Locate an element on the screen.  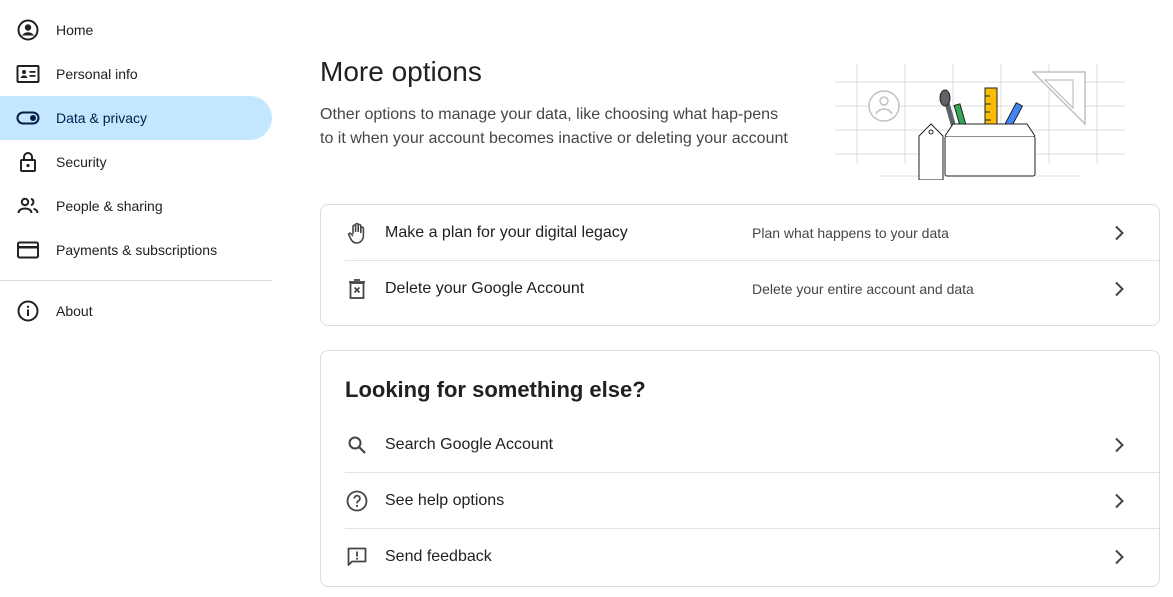
sidebar-item-label: Personal info is located at coordinates (97, 74).